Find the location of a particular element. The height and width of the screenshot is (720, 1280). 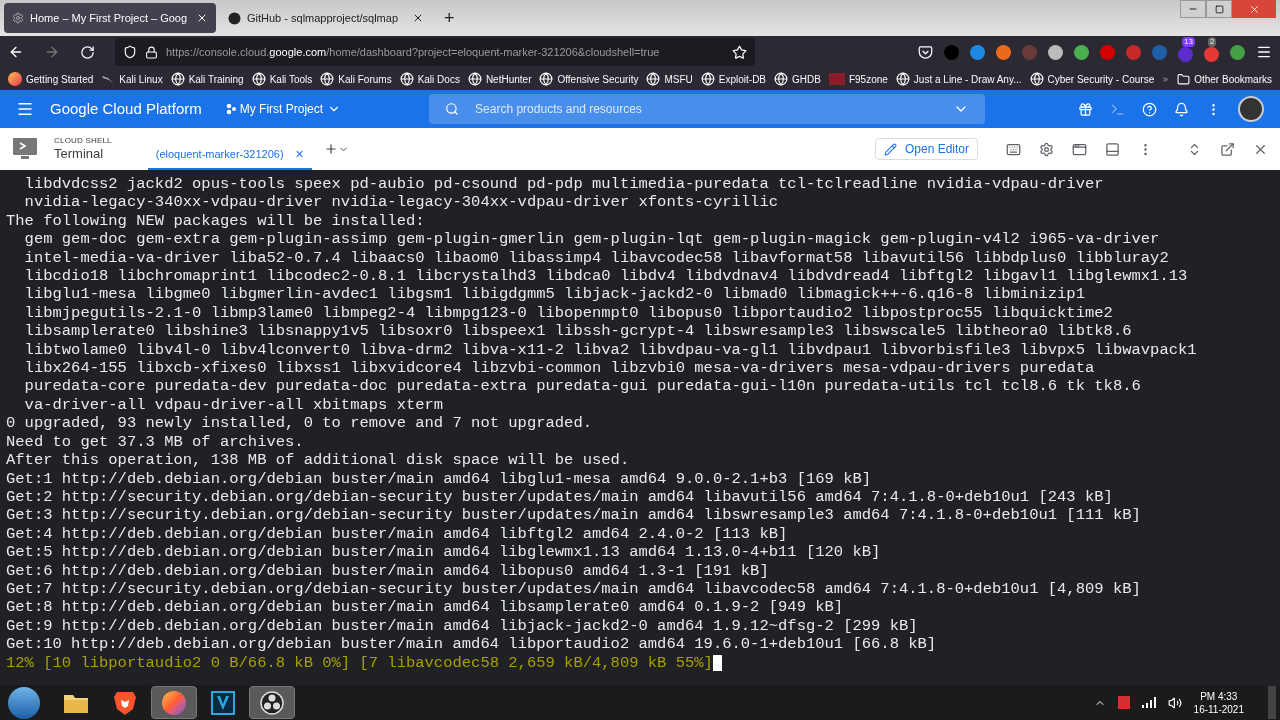

terminal-line: Get:2 http://security.debian.org/debian-security buster/updates/main amd64 libavutil56 amd64 7:4.1.8-0+deb10u1 [243 kB] is located at coordinates (559, 497).